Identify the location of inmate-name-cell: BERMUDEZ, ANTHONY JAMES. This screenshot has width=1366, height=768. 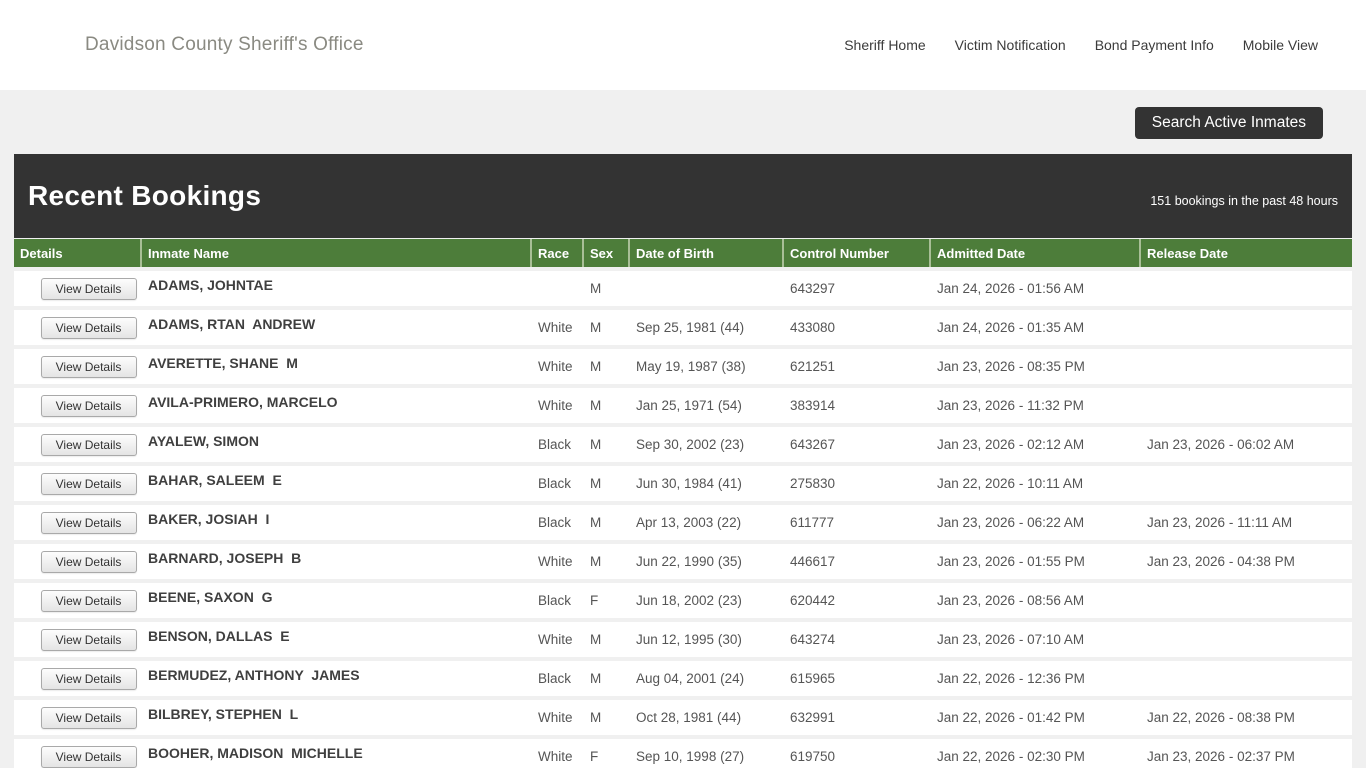
(254, 674).